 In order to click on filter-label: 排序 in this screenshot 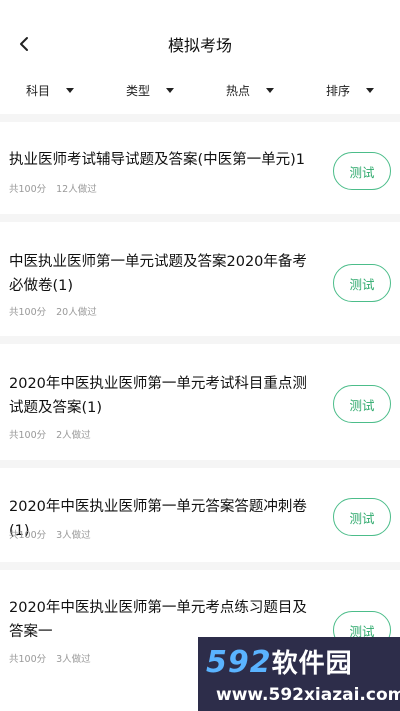, I will do `click(337, 90)`.